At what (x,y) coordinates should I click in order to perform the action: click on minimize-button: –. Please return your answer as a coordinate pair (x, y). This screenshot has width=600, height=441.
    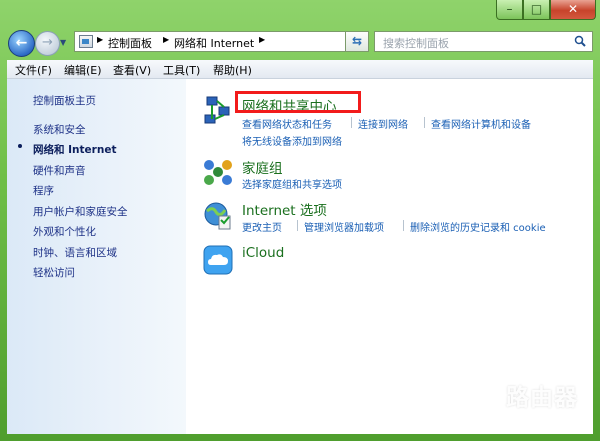
    Looking at the image, I should click on (509, 10).